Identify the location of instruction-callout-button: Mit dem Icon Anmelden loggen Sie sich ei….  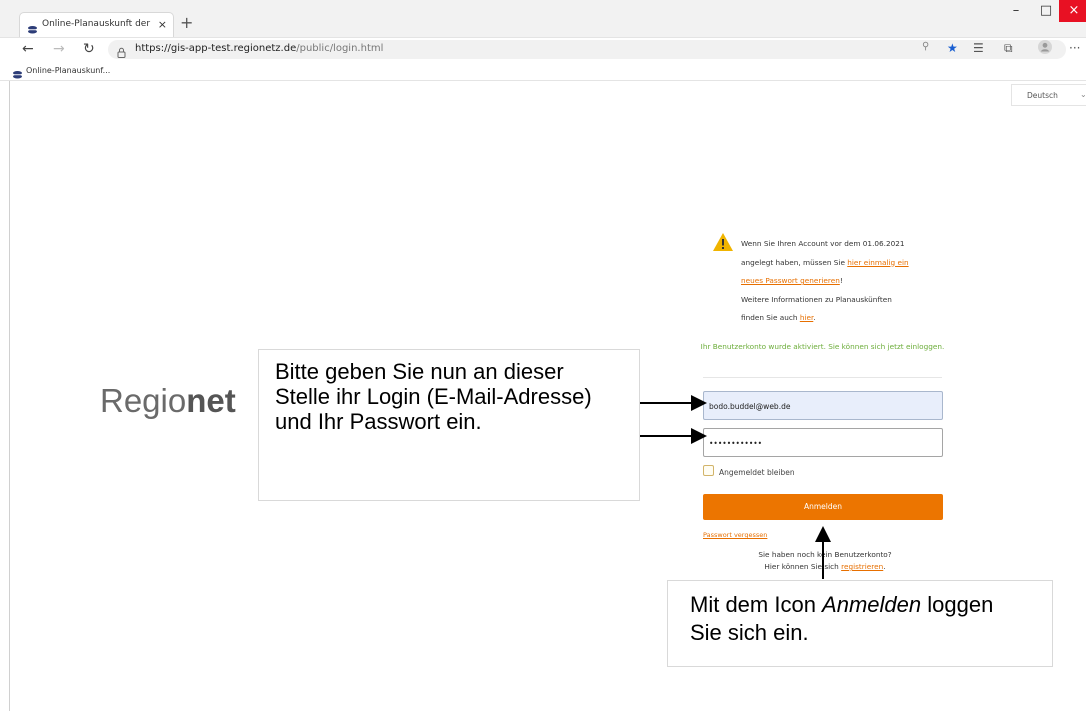
(860, 623).